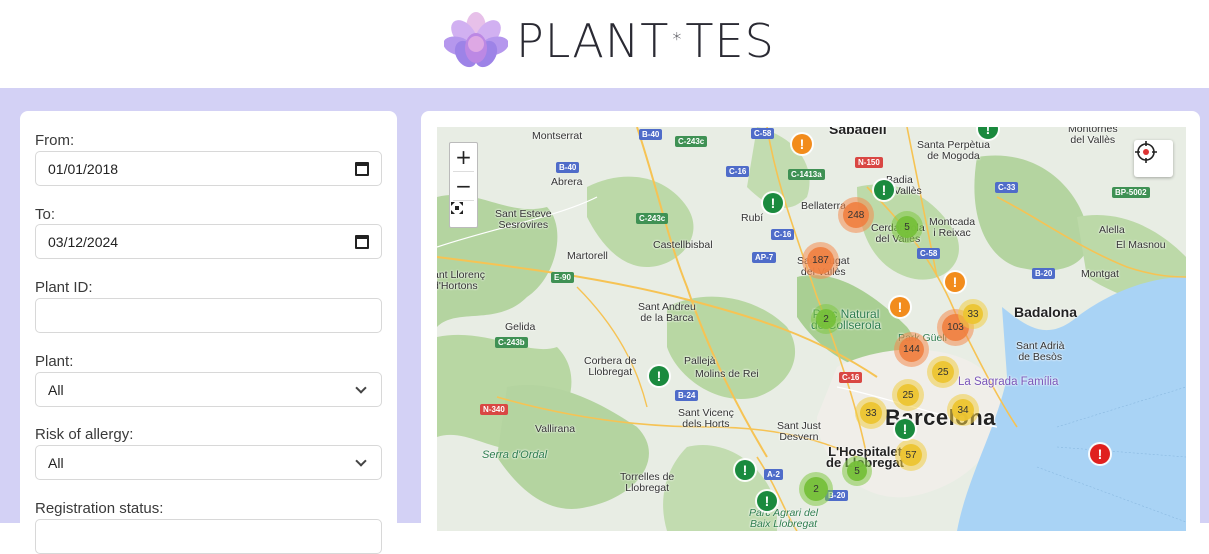 This screenshot has width=1209, height=554. Describe the element at coordinates (706, 418) in the screenshot. I see `place-label: Sant Vicenç dels Horts` at that location.